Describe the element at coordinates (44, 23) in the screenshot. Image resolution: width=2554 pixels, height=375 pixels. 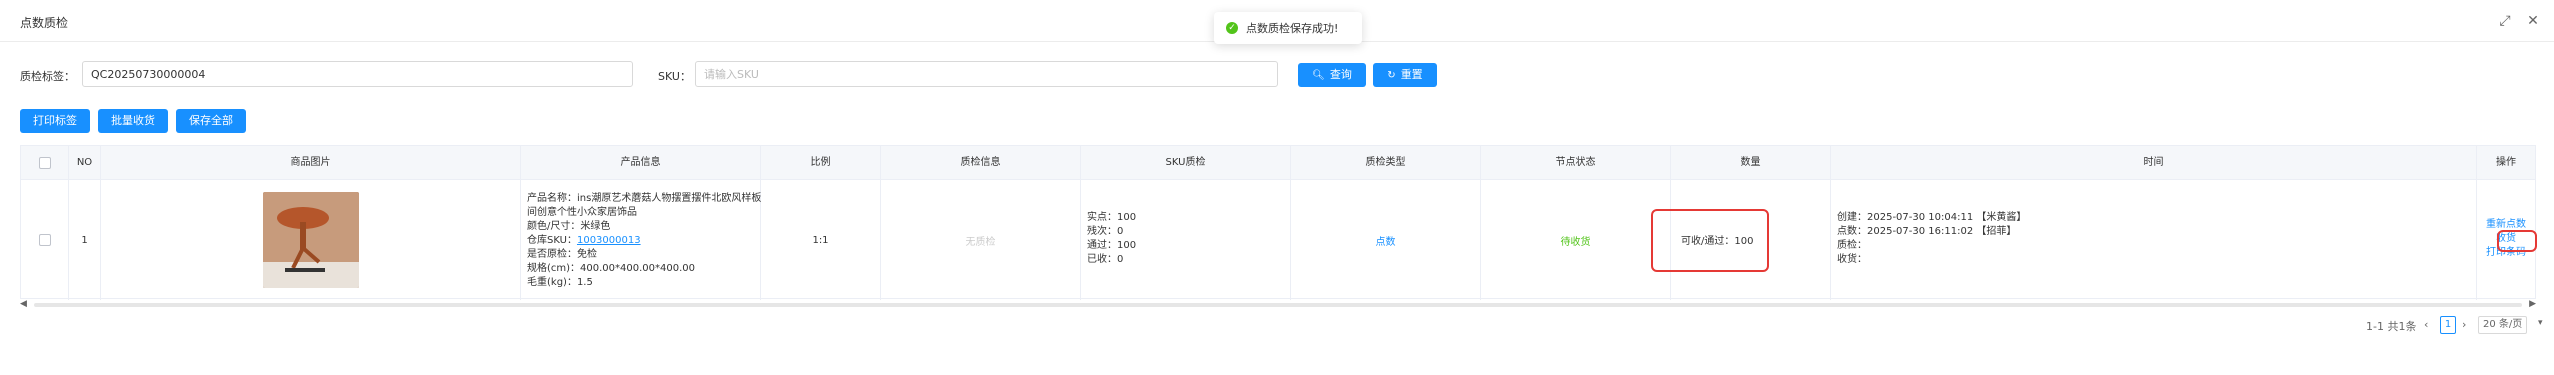
I see `modal-title: 点数质检` at that location.